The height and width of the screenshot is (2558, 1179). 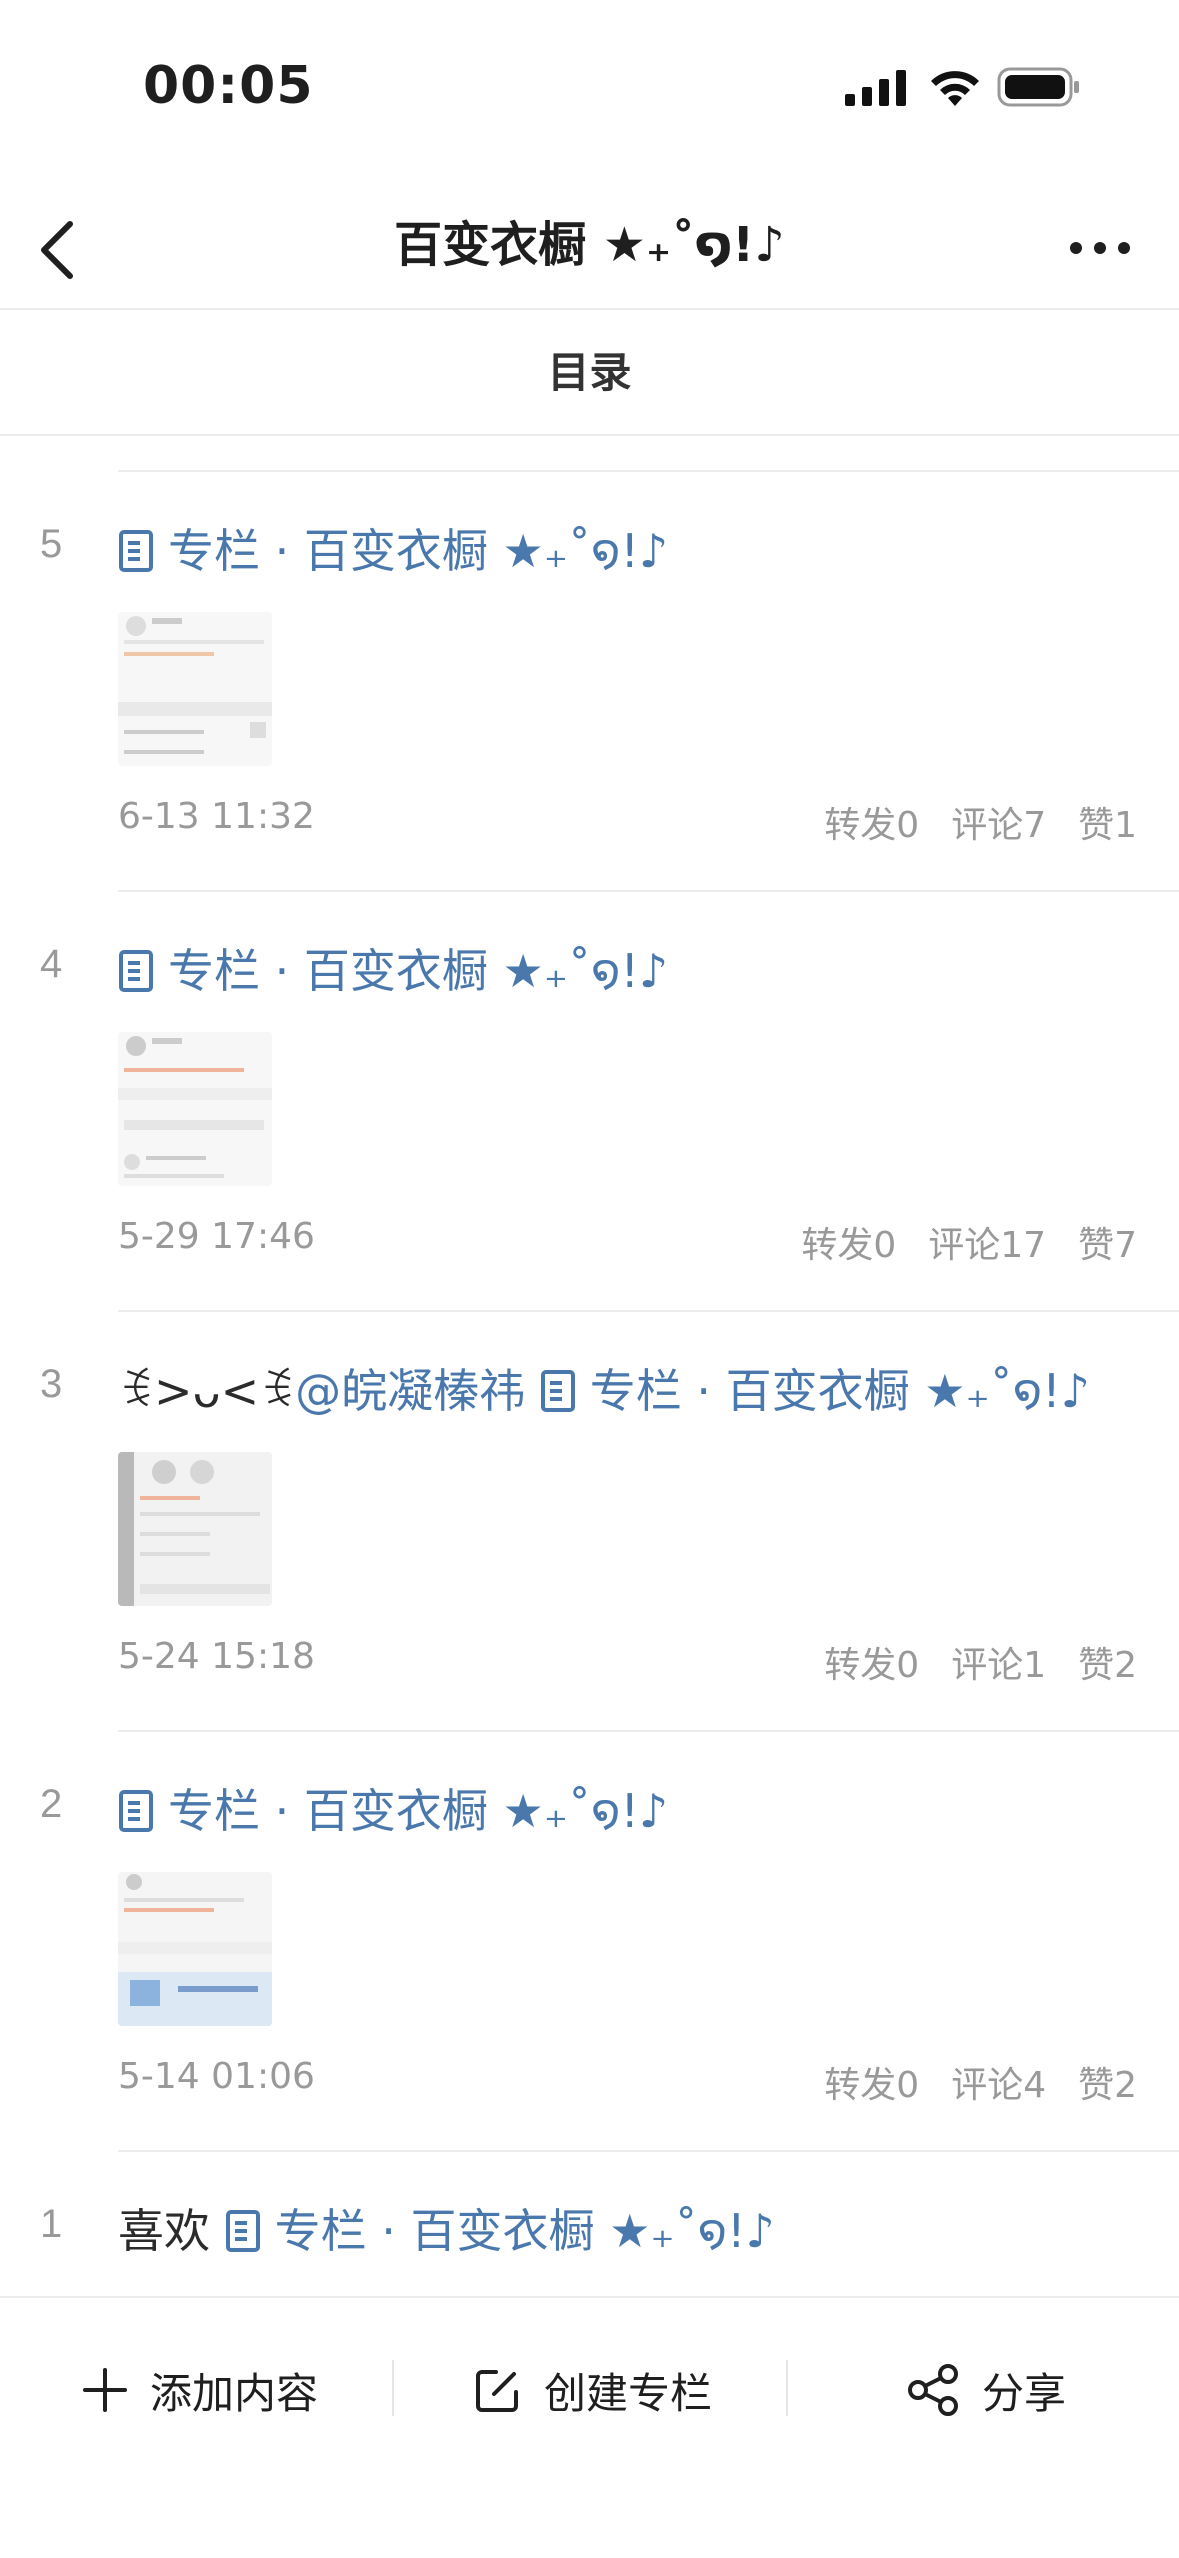 What do you see at coordinates (1107, 1245) in the screenshot?
I see `like-count: 赞7` at bounding box center [1107, 1245].